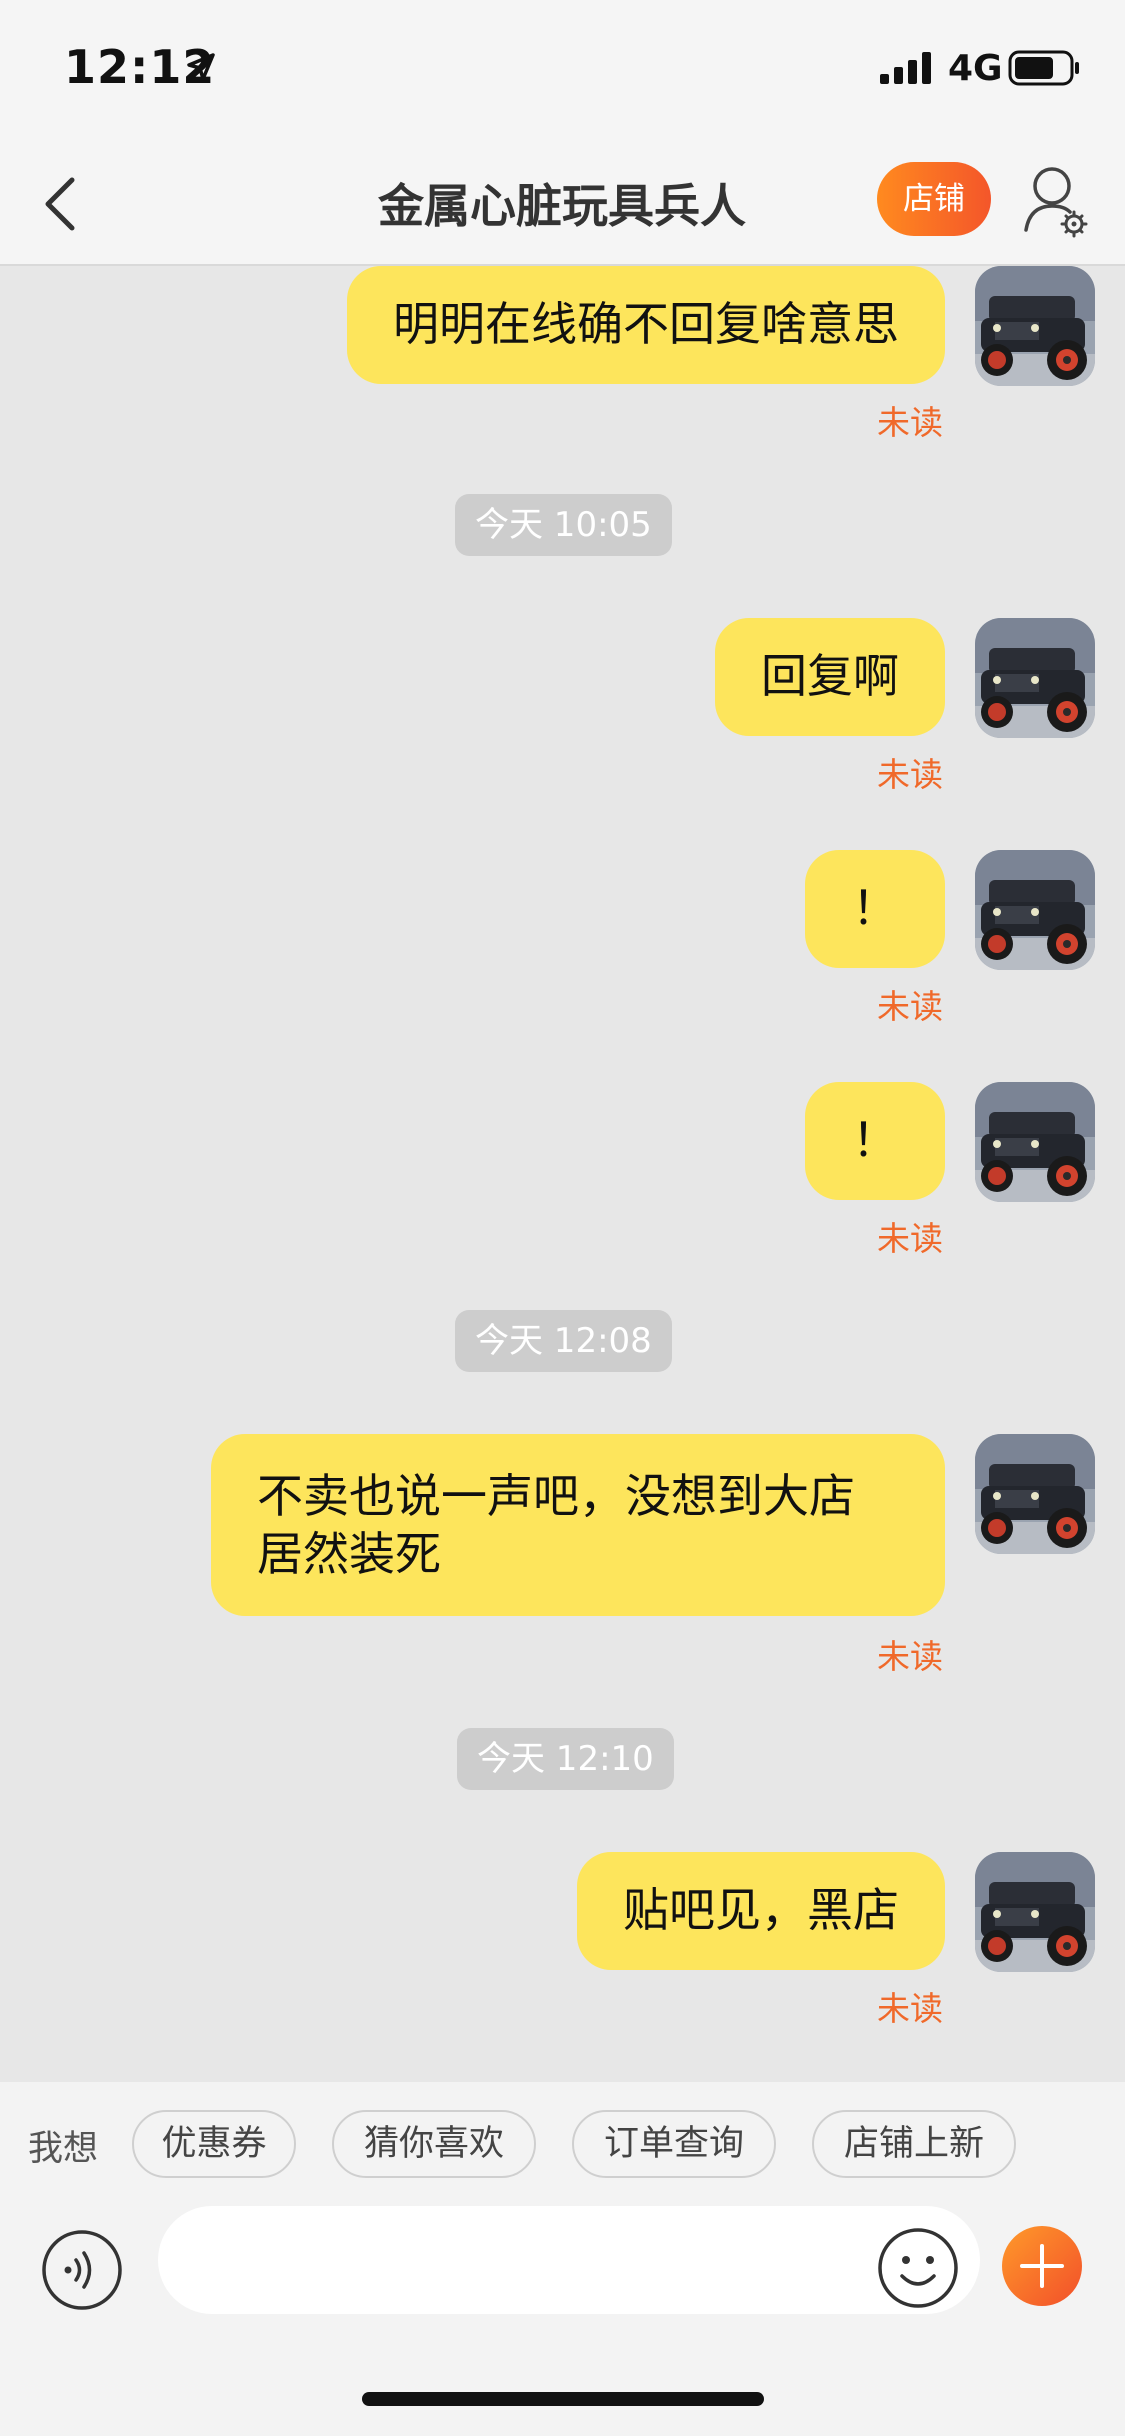 The height and width of the screenshot is (2436, 1125). What do you see at coordinates (563, 1341) in the screenshot?
I see `timestamp: 今天 12:08` at bounding box center [563, 1341].